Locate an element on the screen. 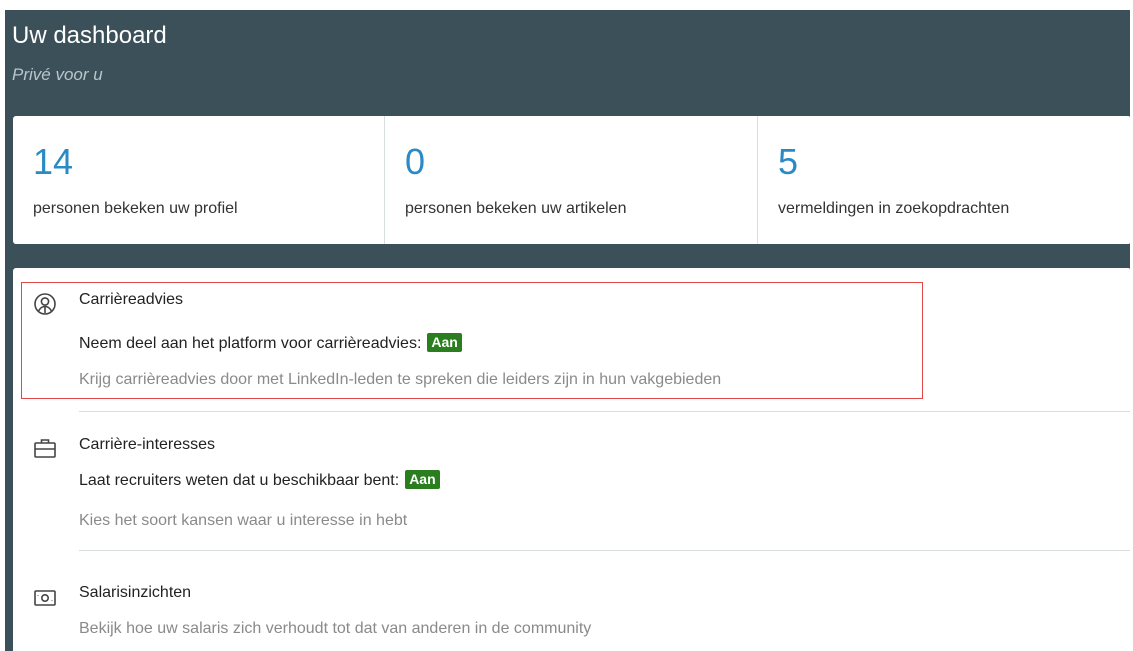 The height and width of the screenshot is (651, 1133). stat-label: personen bekeken uw artikelen is located at coordinates (516, 208).